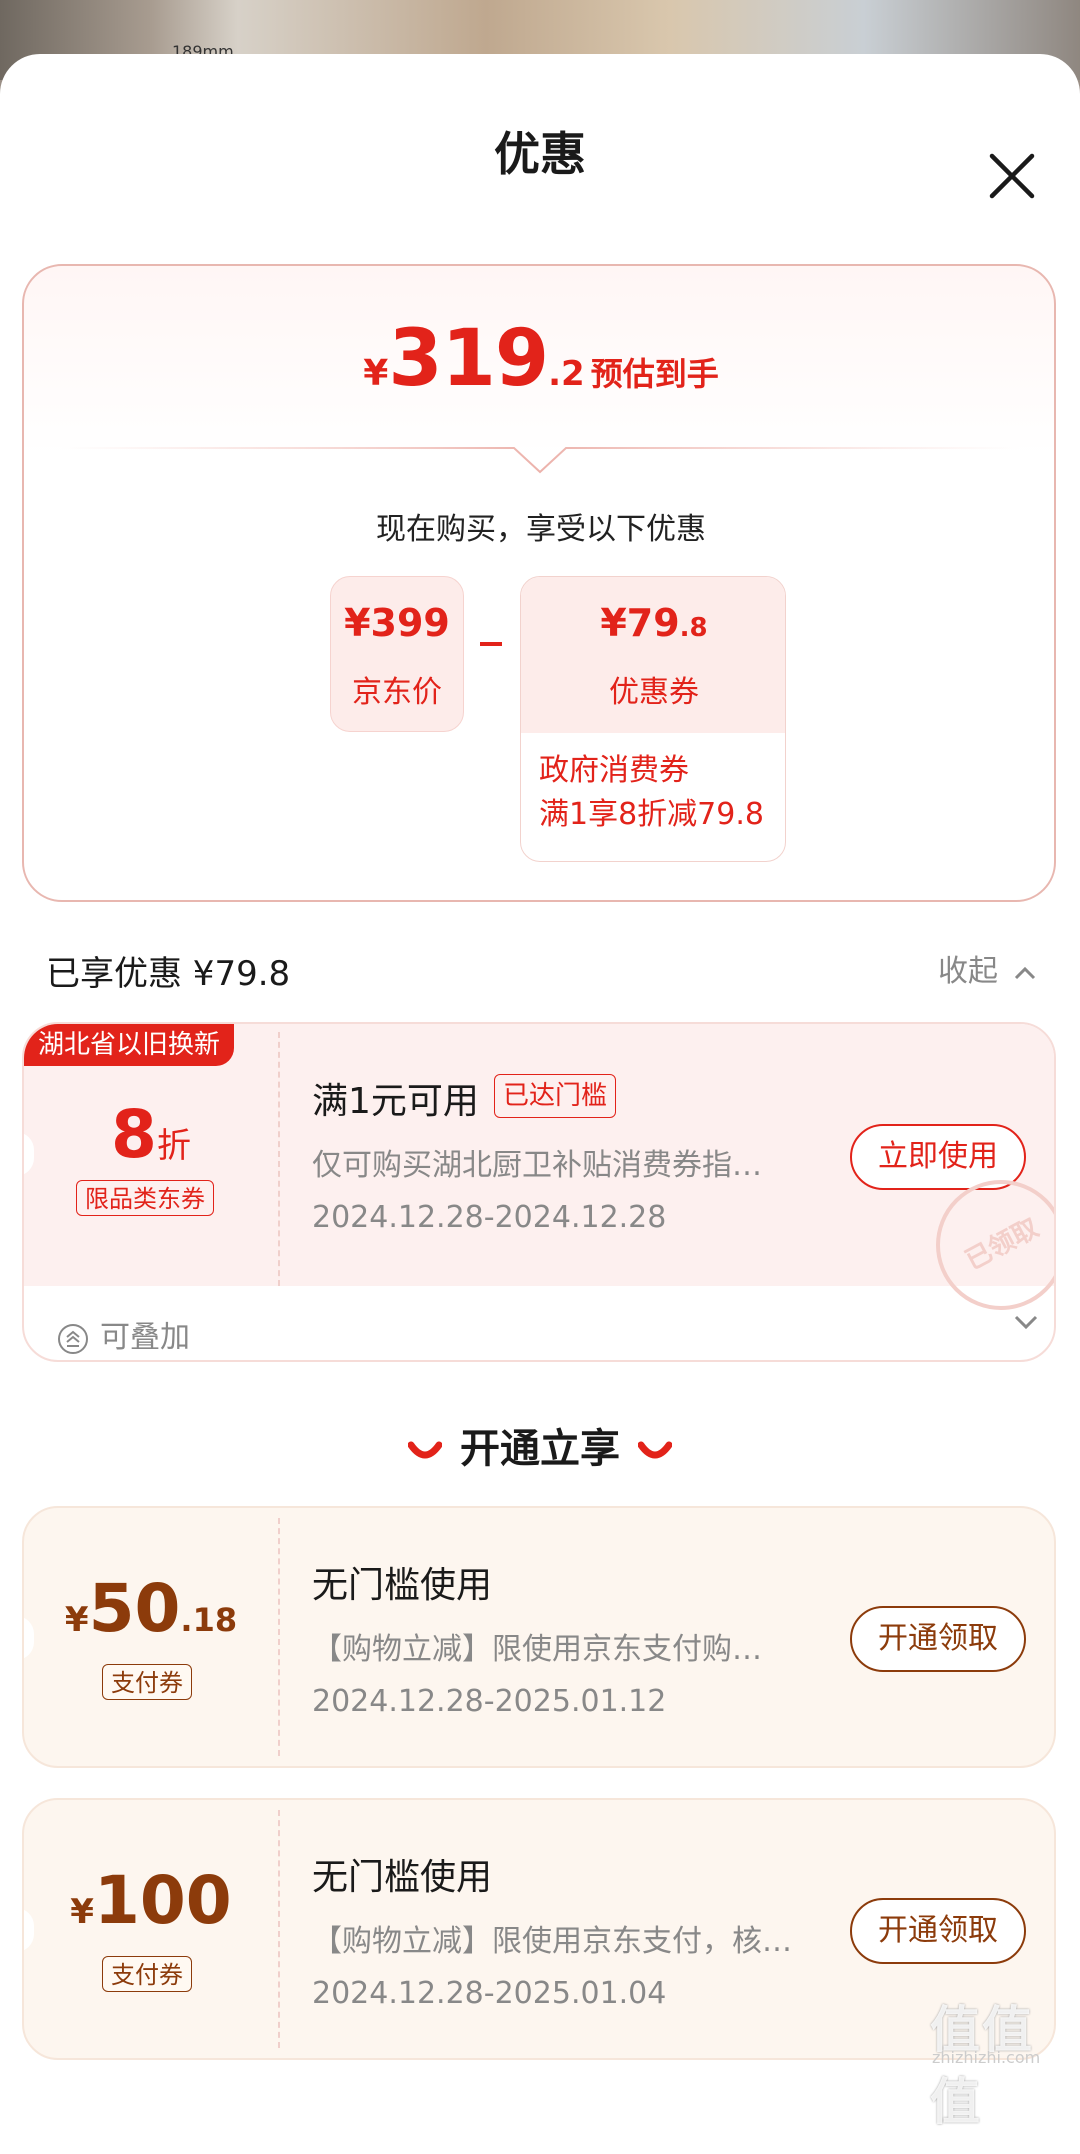 This screenshot has width=1080, height=2154. Describe the element at coordinates (555, 1096) in the screenshot. I see `threshold-tag: 已达门槛` at that location.